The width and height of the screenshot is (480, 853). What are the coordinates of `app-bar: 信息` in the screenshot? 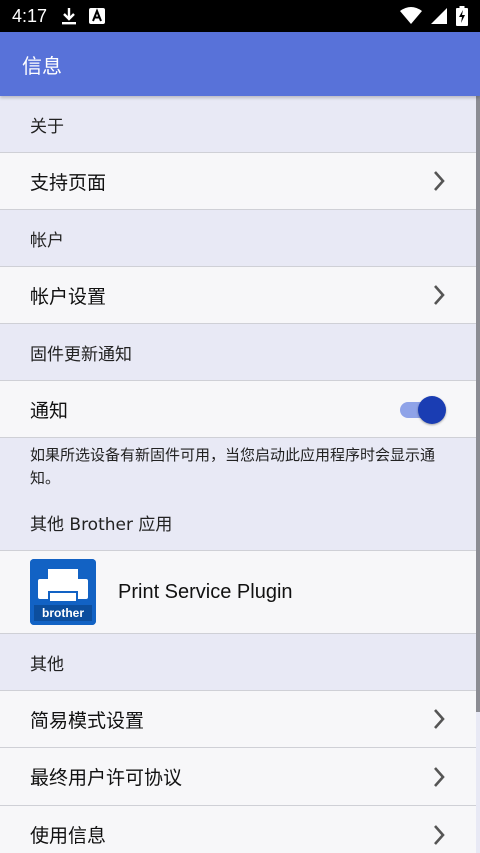 It's located at (240, 64).